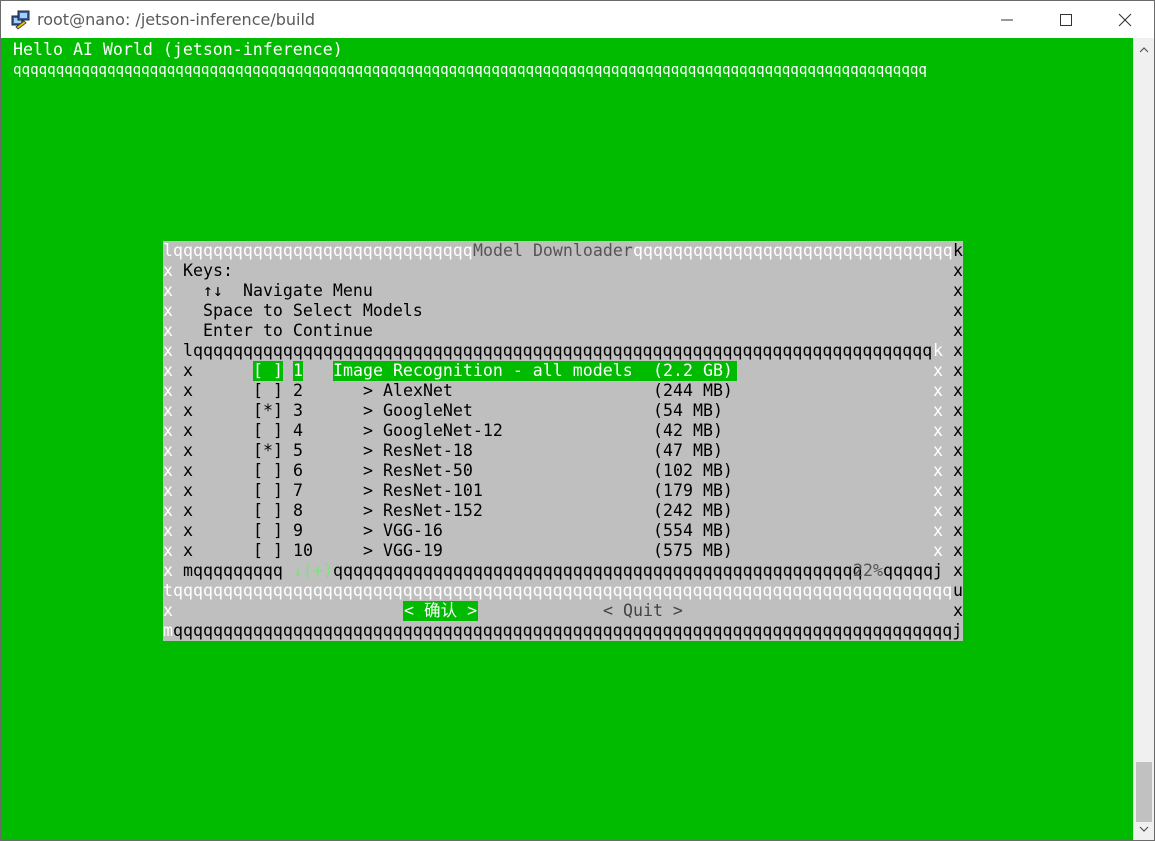  Describe the element at coordinates (563, 411) in the screenshot. I see `model-list-item: x x [*] 3 > GoogleNet (54 MB) x x` at that location.